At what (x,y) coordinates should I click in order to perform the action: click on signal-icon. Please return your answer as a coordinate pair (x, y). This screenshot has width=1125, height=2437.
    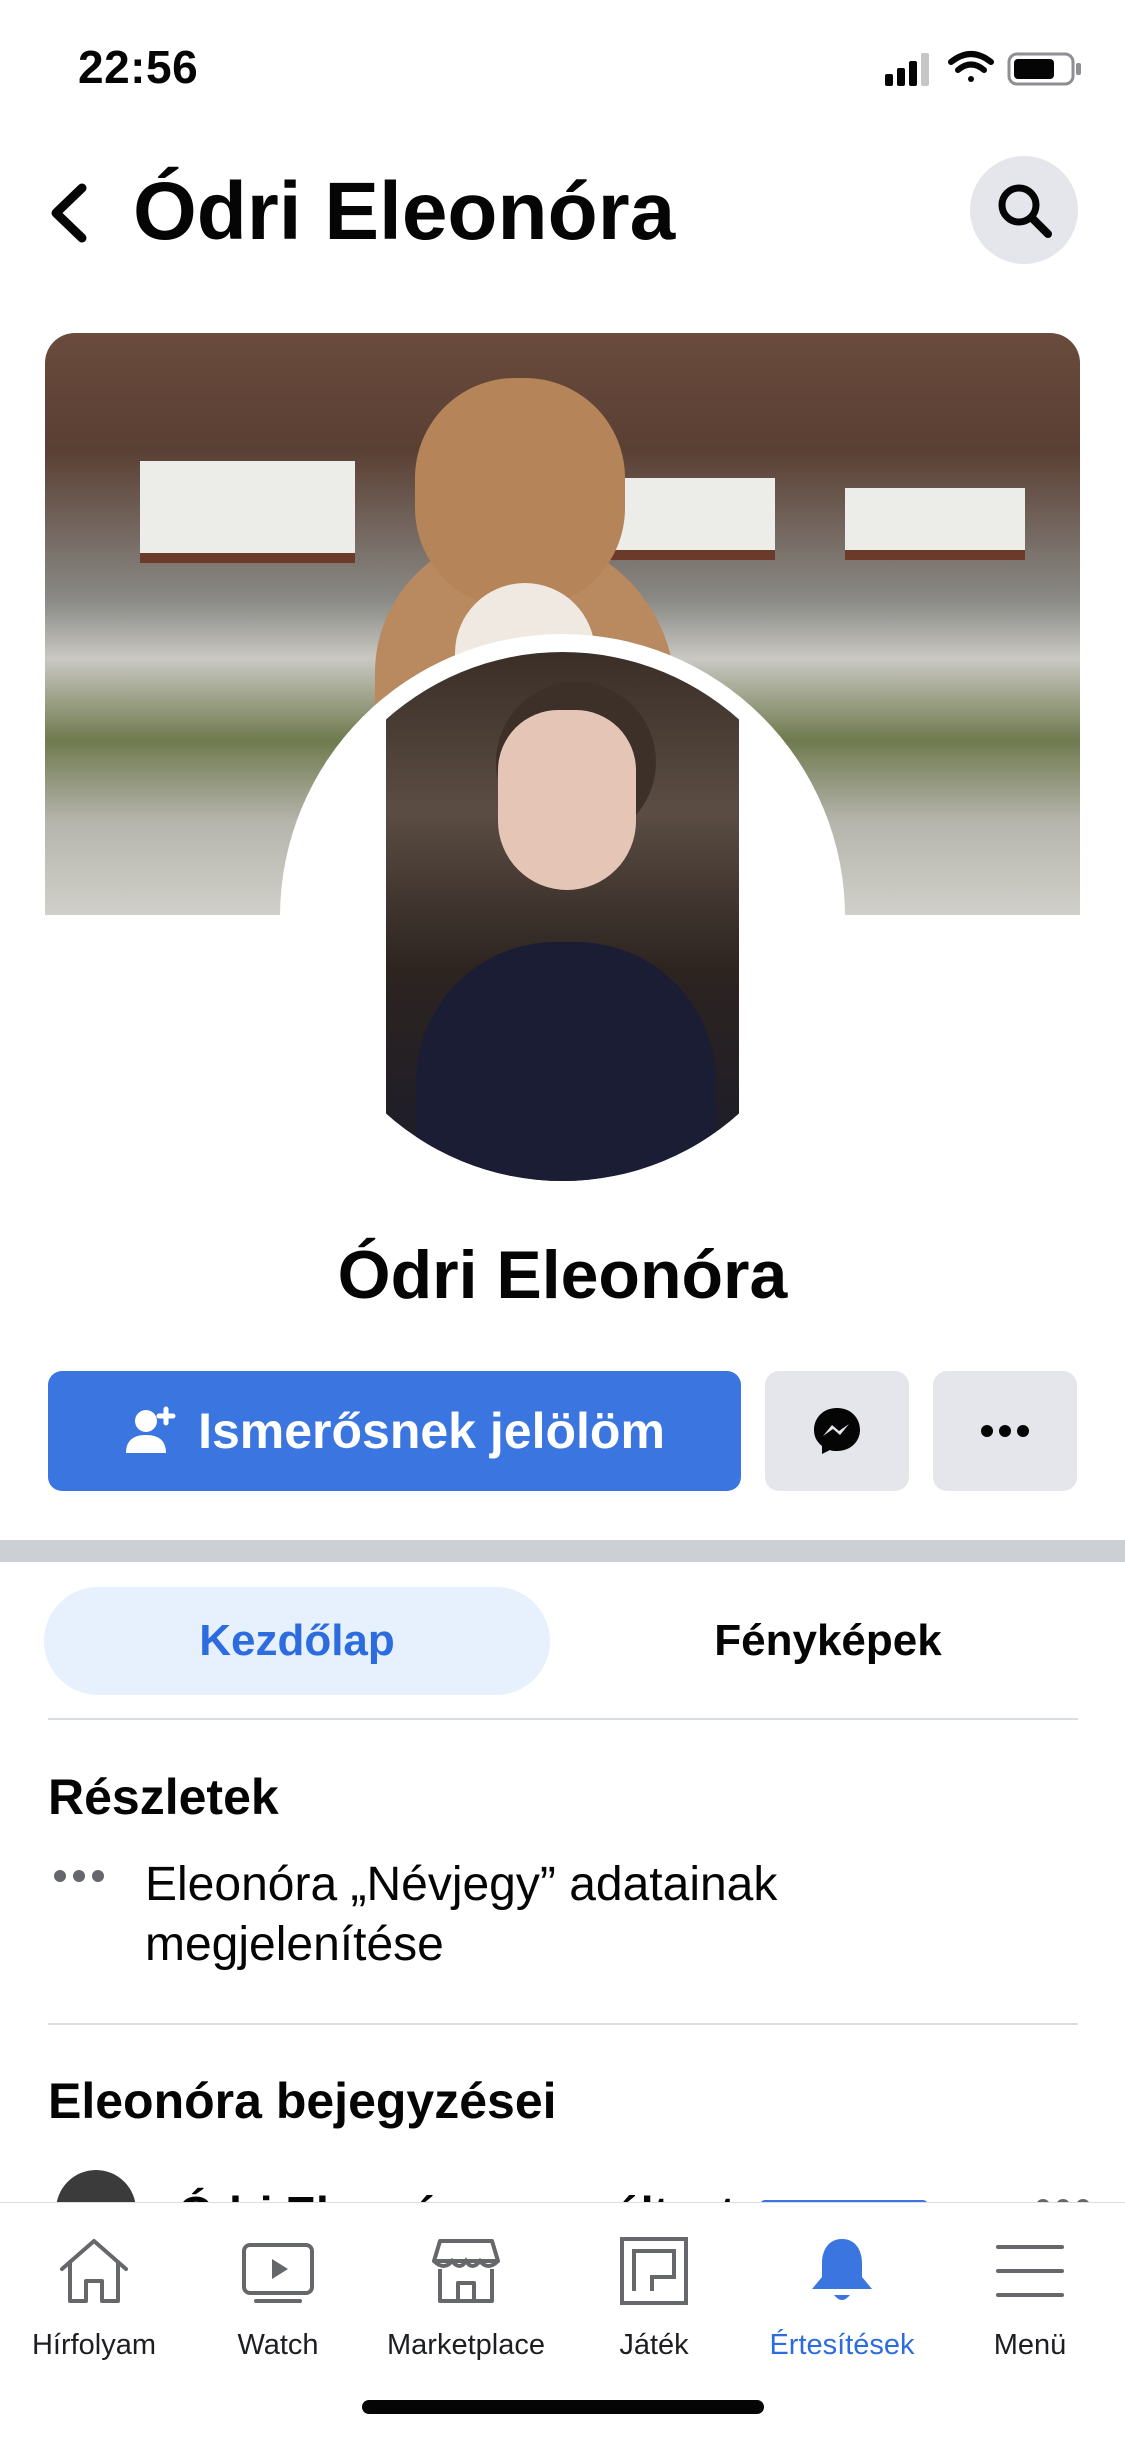
    Looking at the image, I should click on (907, 69).